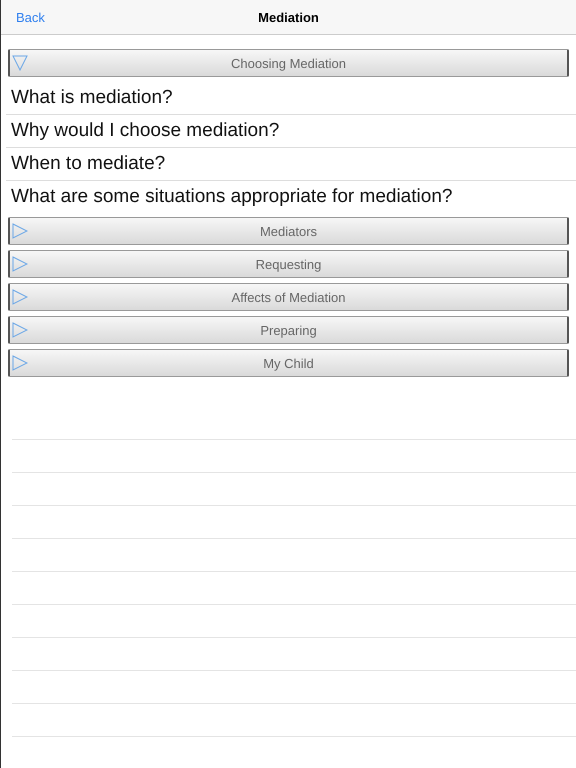 The width and height of the screenshot is (576, 768). What do you see at coordinates (288, 297) in the screenshot?
I see `section-header: Affects of Mediation` at bounding box center [288, 297].